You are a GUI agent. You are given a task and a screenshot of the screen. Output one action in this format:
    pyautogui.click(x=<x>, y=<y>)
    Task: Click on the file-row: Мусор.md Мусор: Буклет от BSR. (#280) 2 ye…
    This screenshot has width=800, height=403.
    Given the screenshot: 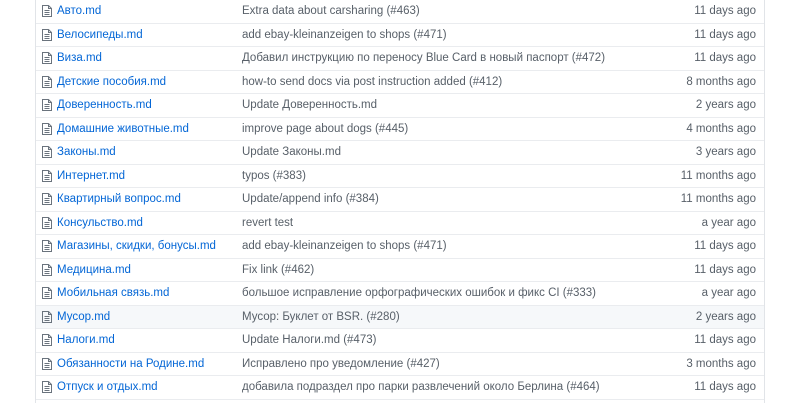 What is the action you would take?
    pyautogui.click(x=400, y=317)
    